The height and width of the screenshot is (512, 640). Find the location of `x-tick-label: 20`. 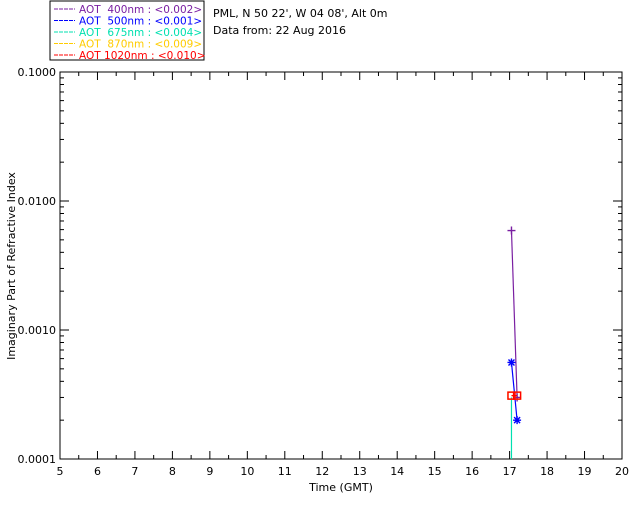

x-tick-label: 20 is located at coordinates (622, 471).